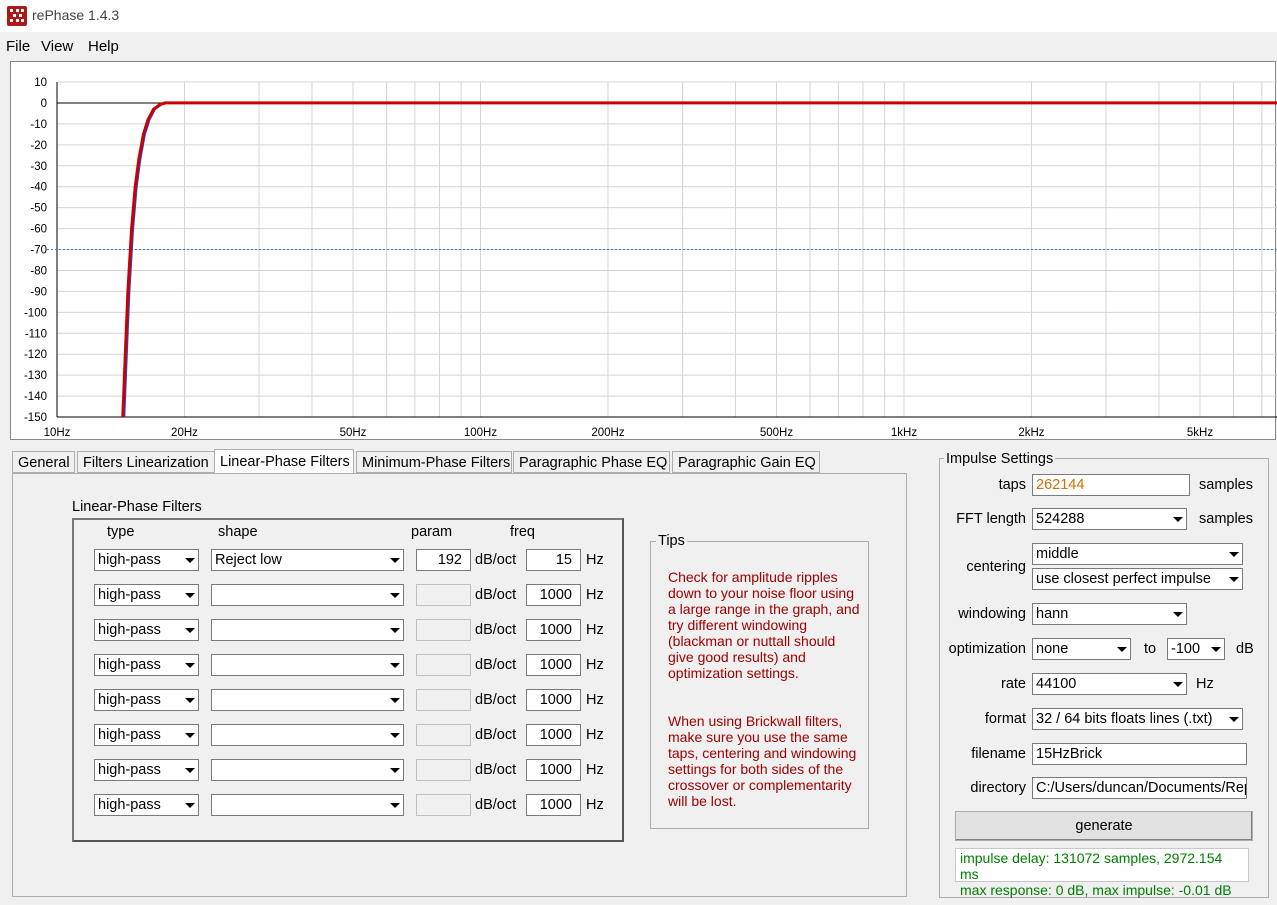 Image resolution: width=1277 pixels, height=905 pixels. What do you see at coordinates (904, 433) in the screenshot?
I see `x-tick-label: 1kHz` at bounding box center [904, 433].